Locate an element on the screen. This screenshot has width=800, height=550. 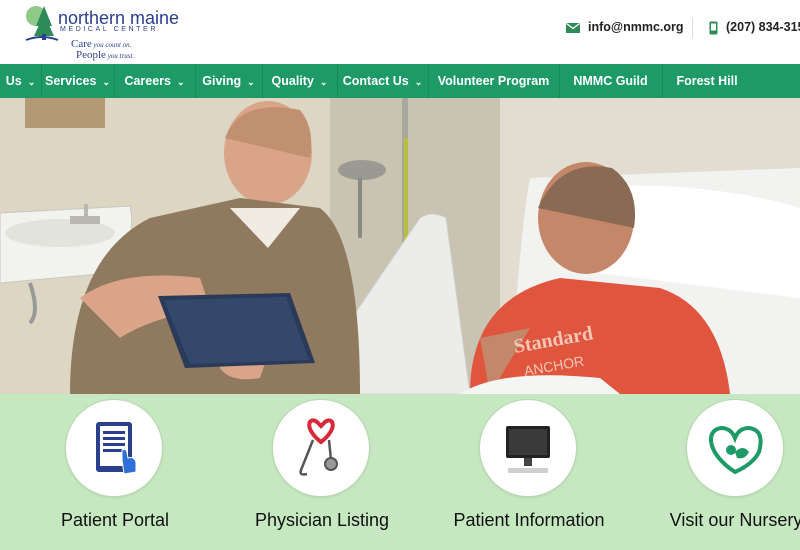
nav-item-about-us: Us ⌄ is located at coordinates (21, 81).